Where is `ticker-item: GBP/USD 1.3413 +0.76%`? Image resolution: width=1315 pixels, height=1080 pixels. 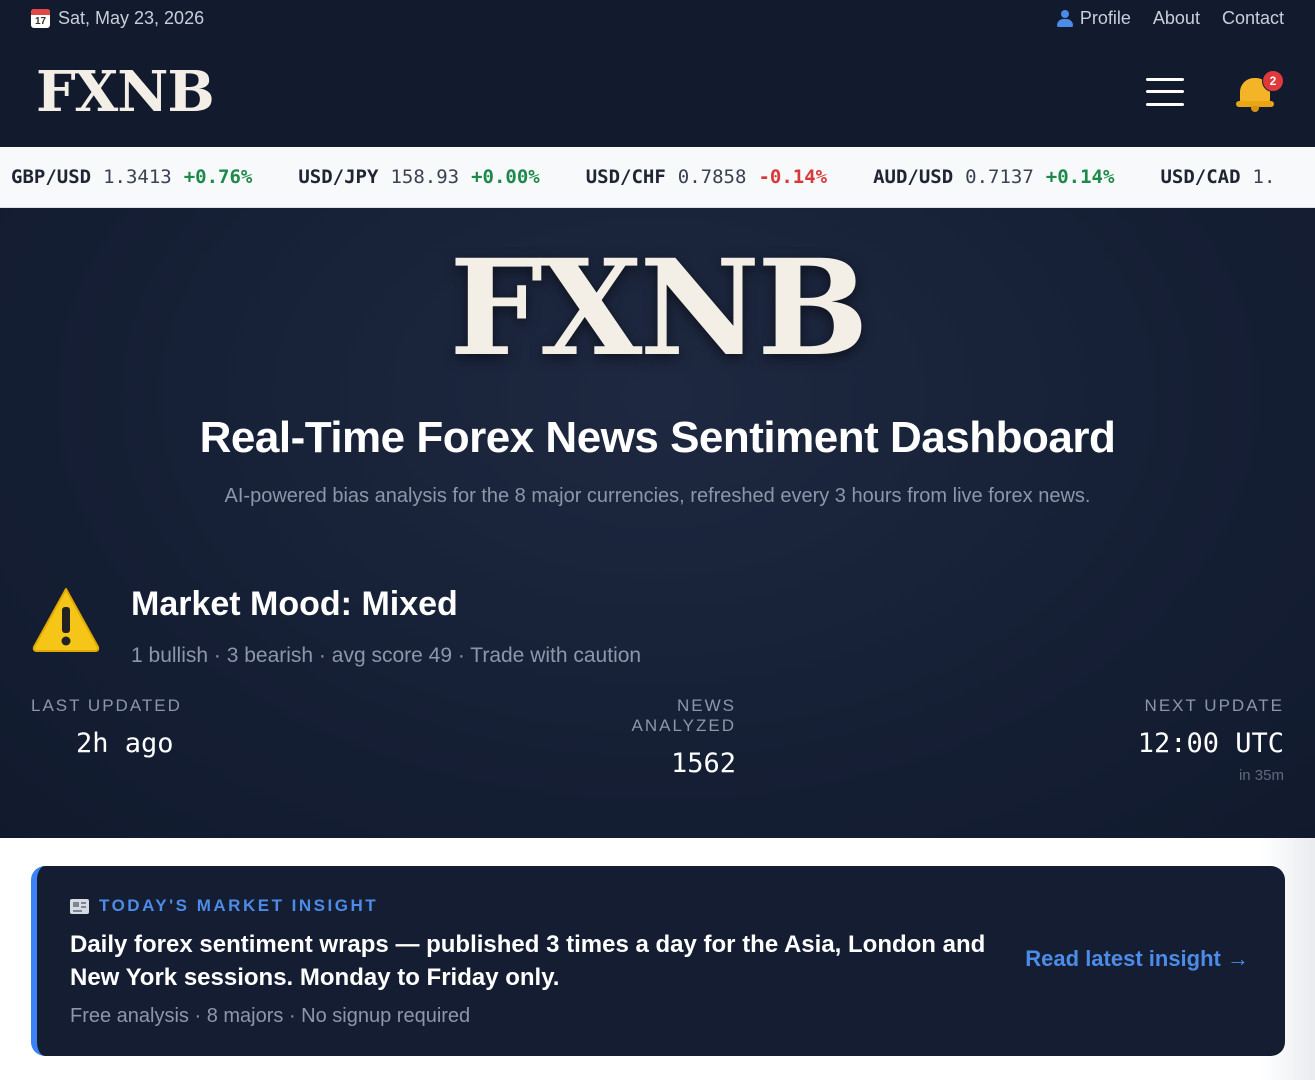
ticker-item: GBP/USD 1.3413 +0.76% is located at coordinates (131, 177).